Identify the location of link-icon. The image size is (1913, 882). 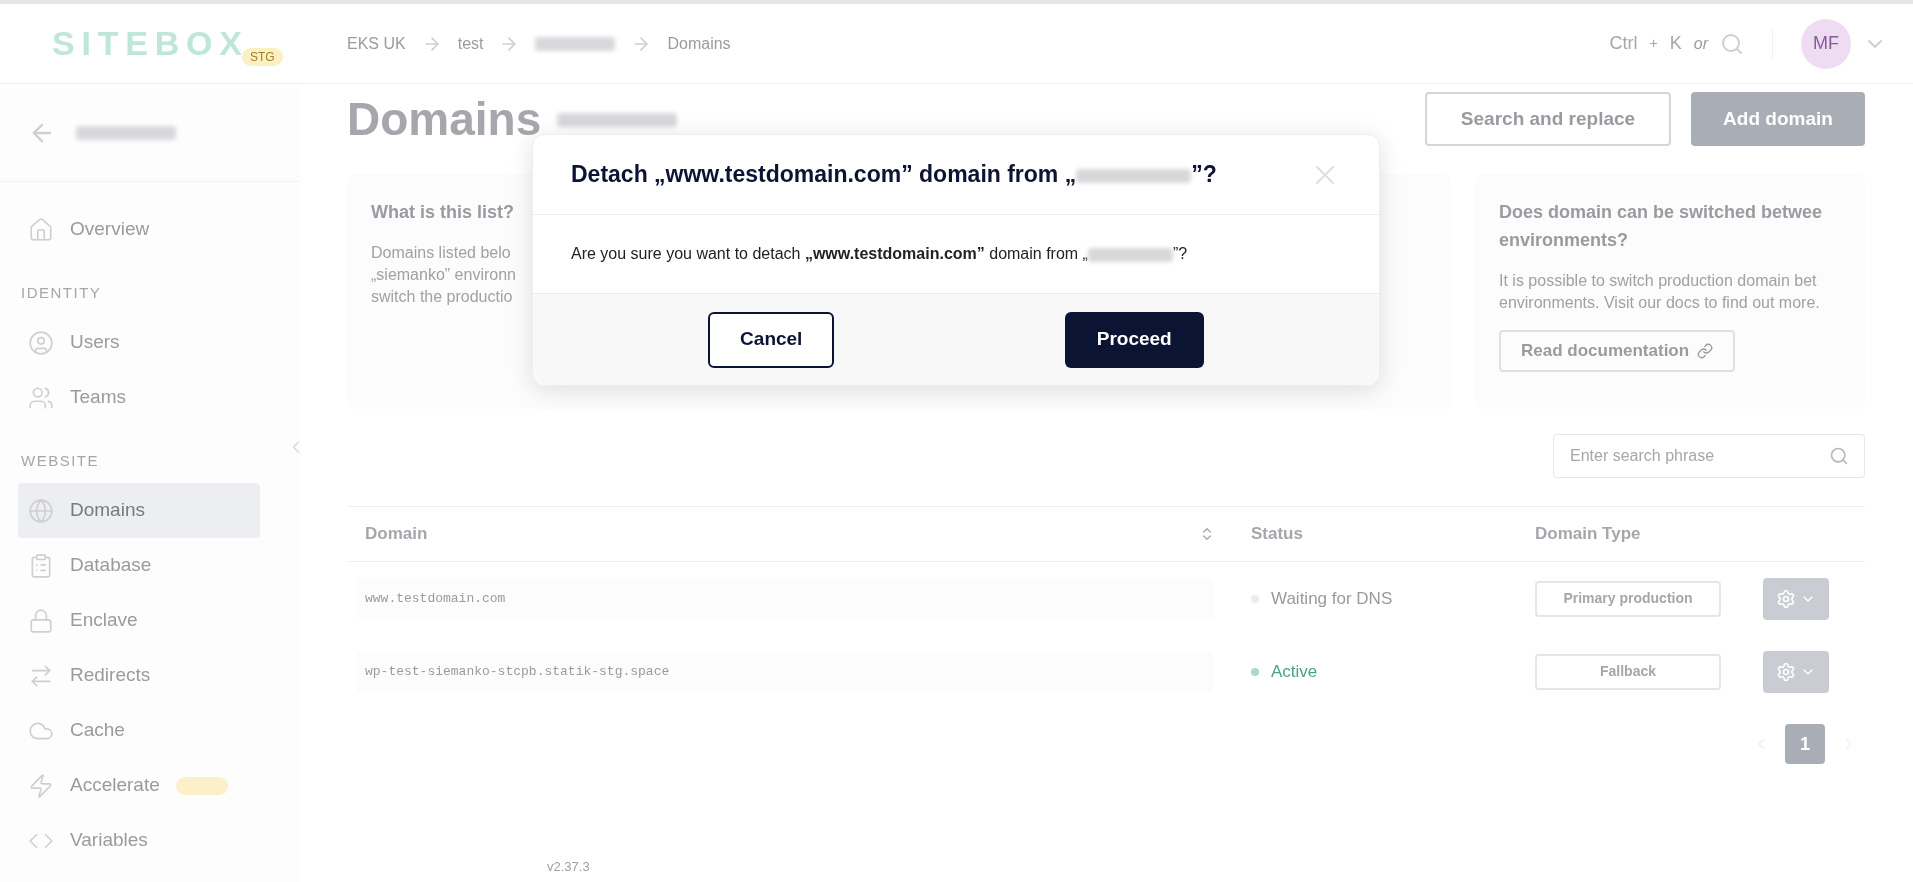
(1705, 351).